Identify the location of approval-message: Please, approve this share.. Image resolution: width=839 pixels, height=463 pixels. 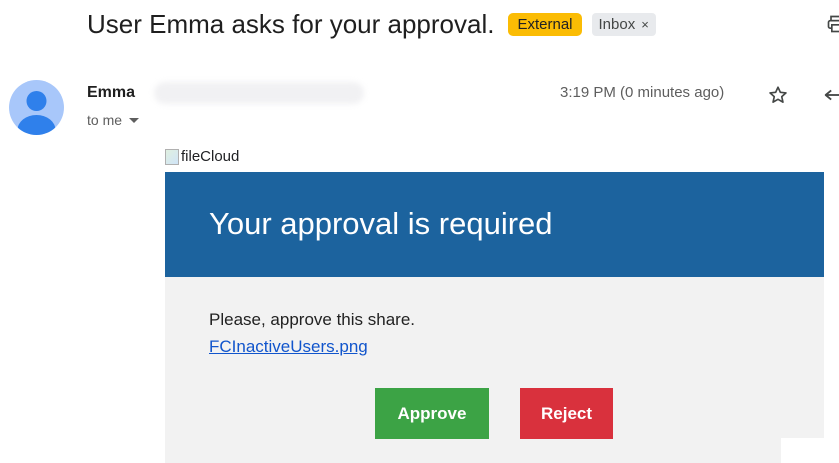
(312, 319).